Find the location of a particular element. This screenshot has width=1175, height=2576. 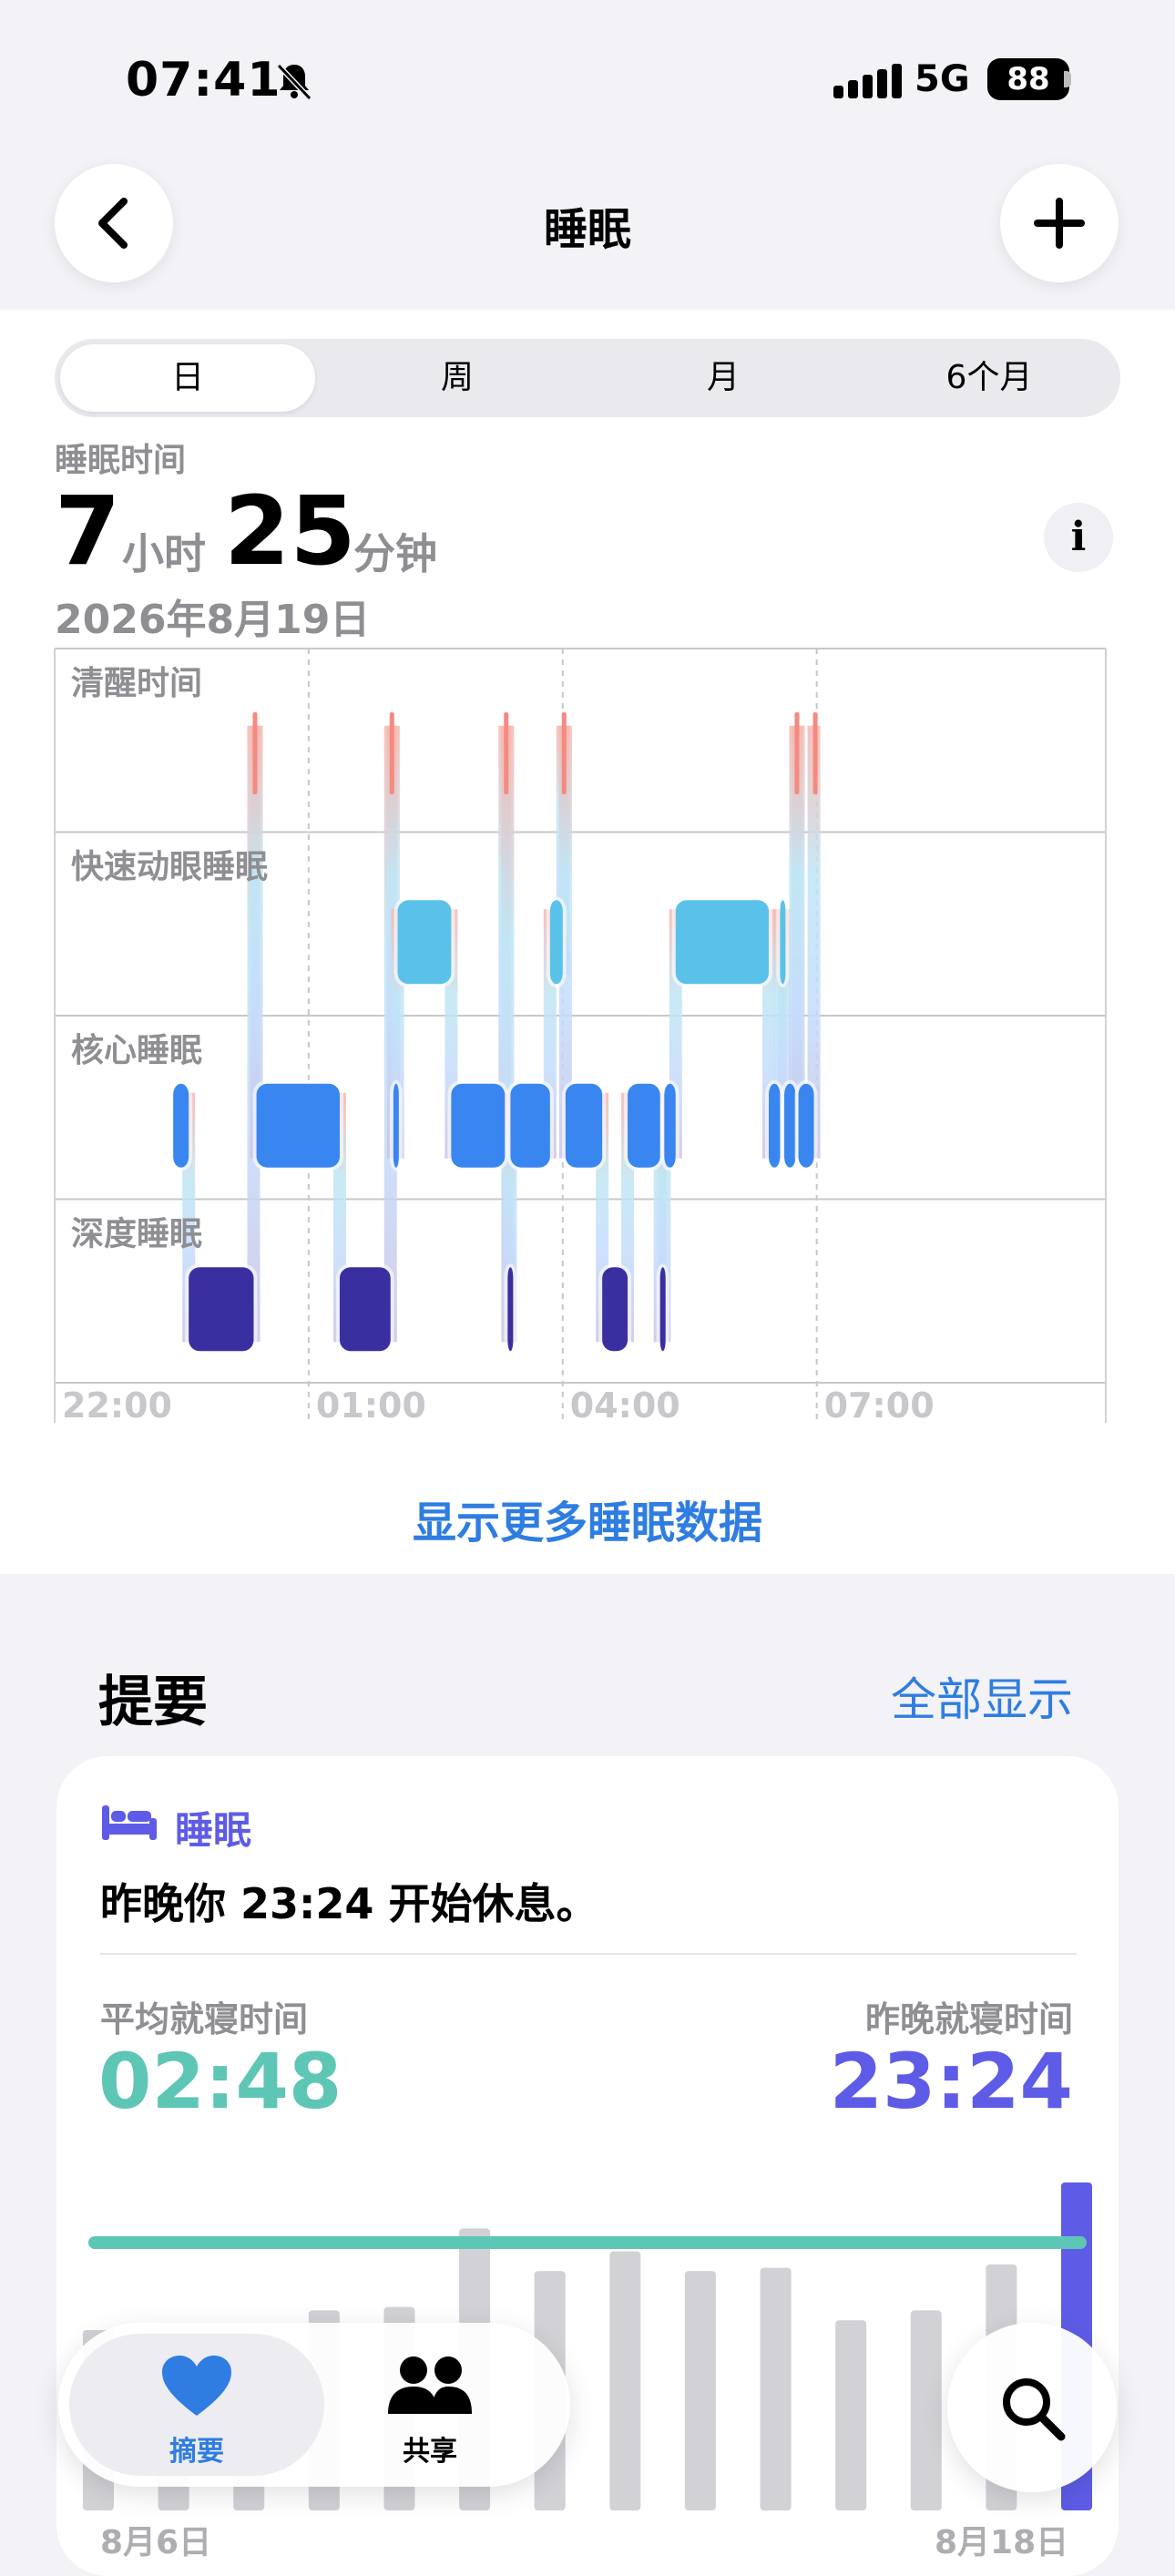

search-button is located at coordinates (1032, 2407).